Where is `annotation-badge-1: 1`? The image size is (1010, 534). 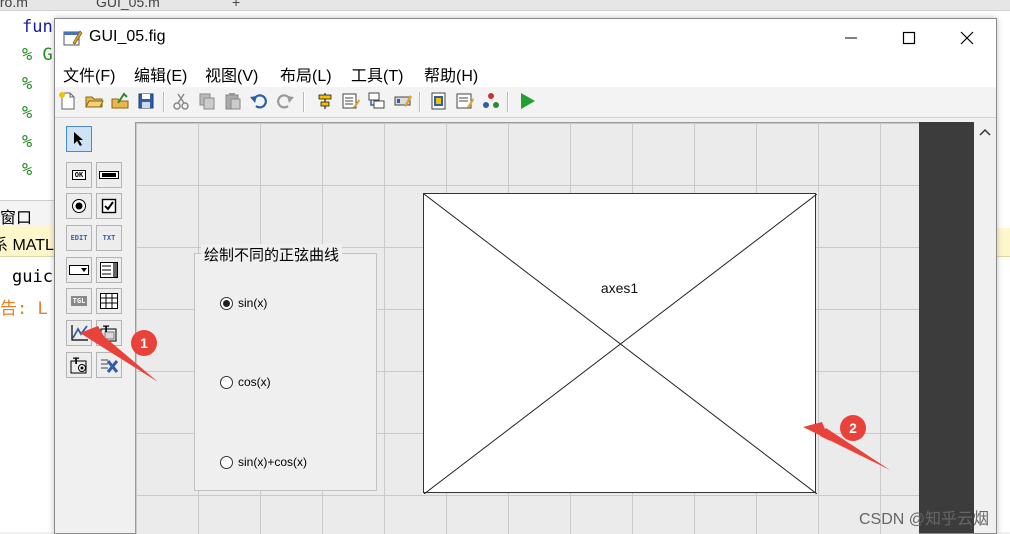
annotation-badge-1: 1 is located at coordinates (144, 343).